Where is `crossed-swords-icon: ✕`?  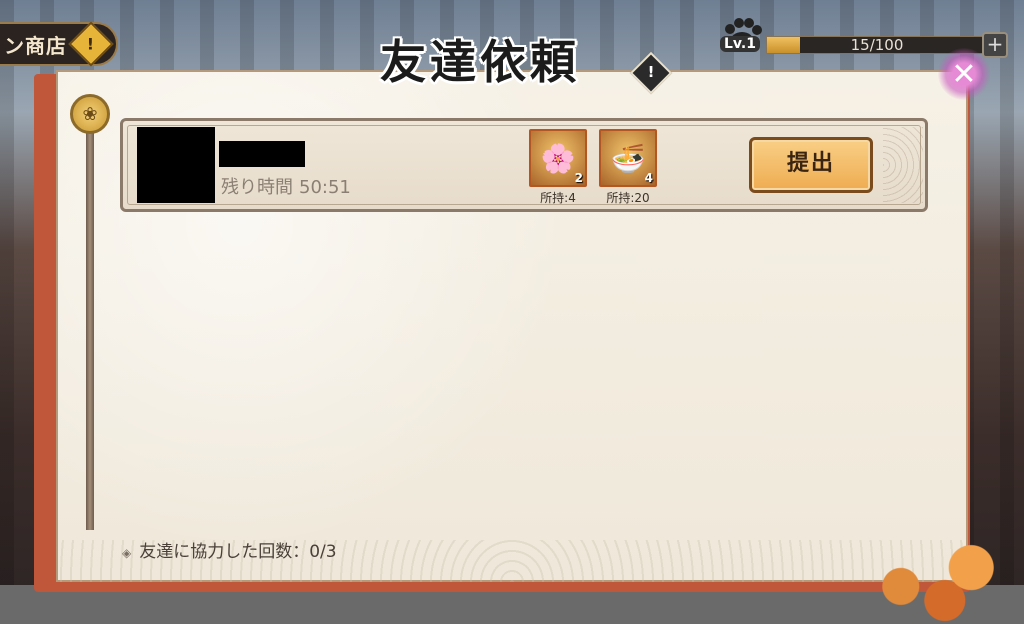
crossed-swords-icon: ✕ is located at coordinates (964, 74).